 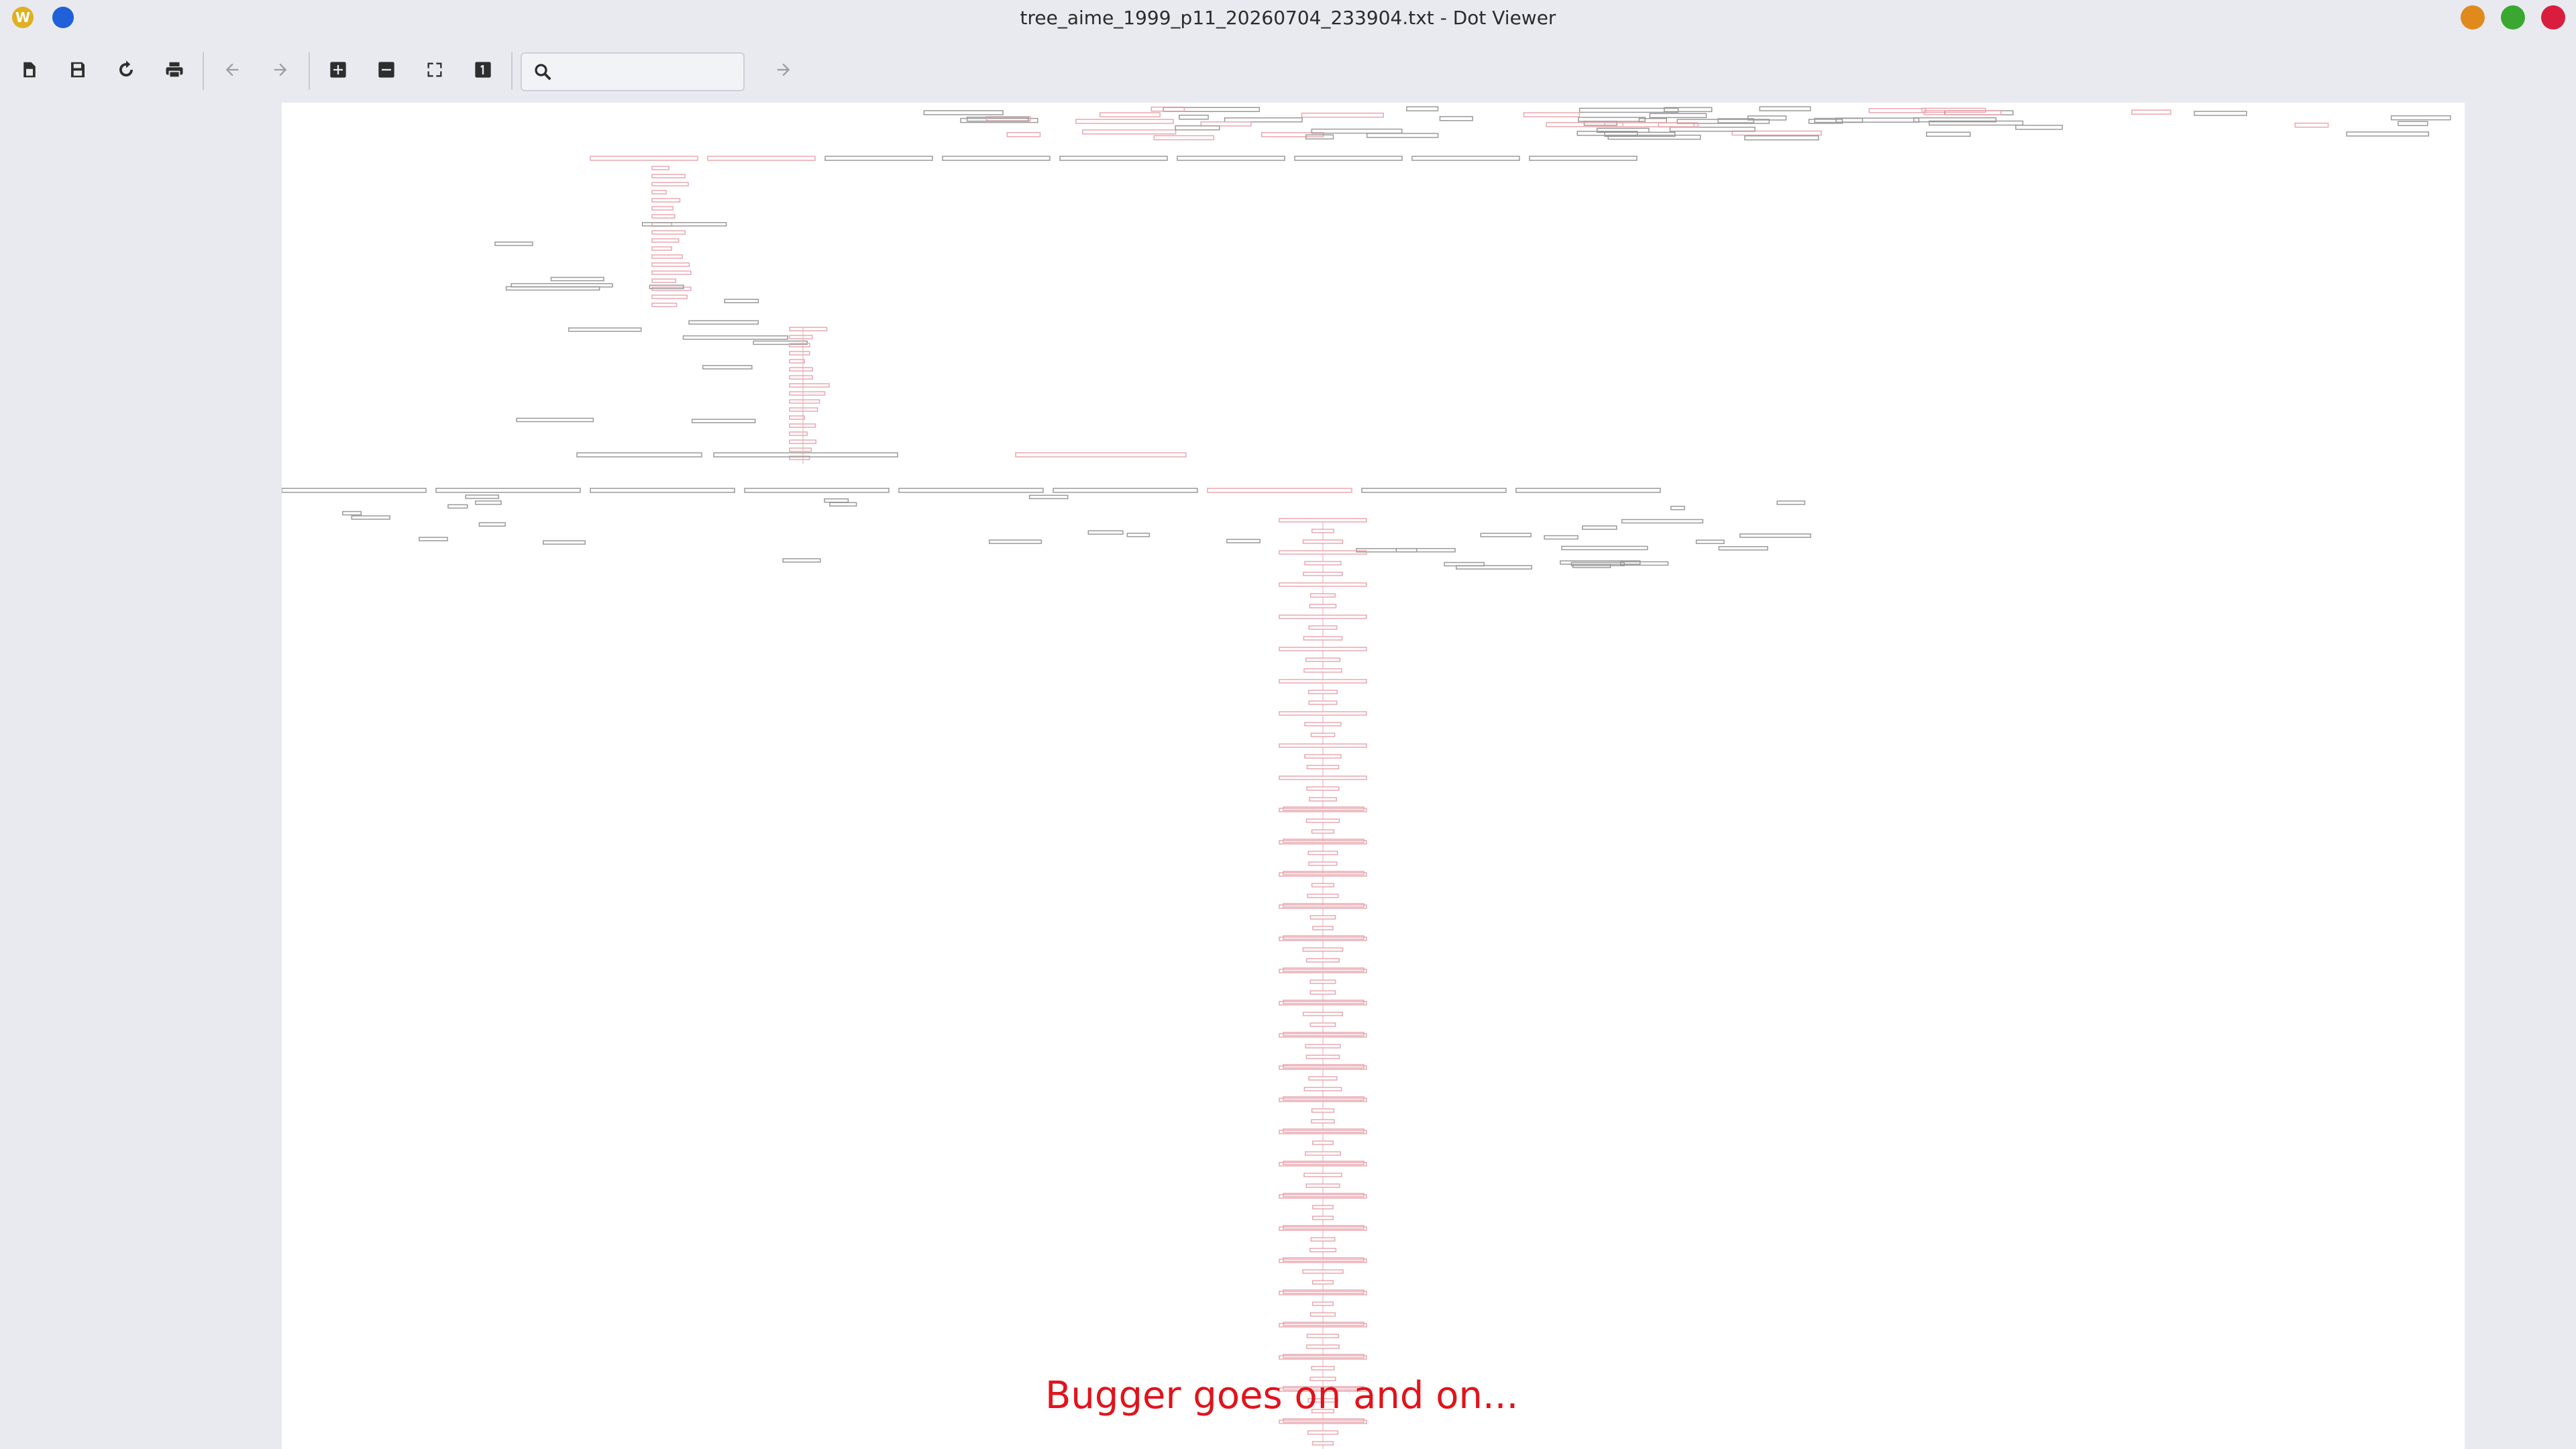 What do you see at coordinates (29, 70) in the screenshot?
I see `open-button` at bounding box center [29, 70].